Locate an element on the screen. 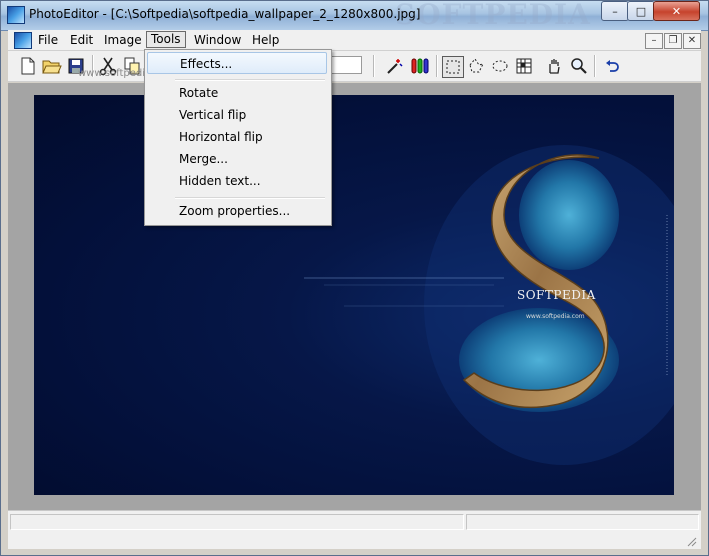 The height and width of the screenshot is (556, 709). mdi-close-button: ✕ is located at coordinates (692, 41).